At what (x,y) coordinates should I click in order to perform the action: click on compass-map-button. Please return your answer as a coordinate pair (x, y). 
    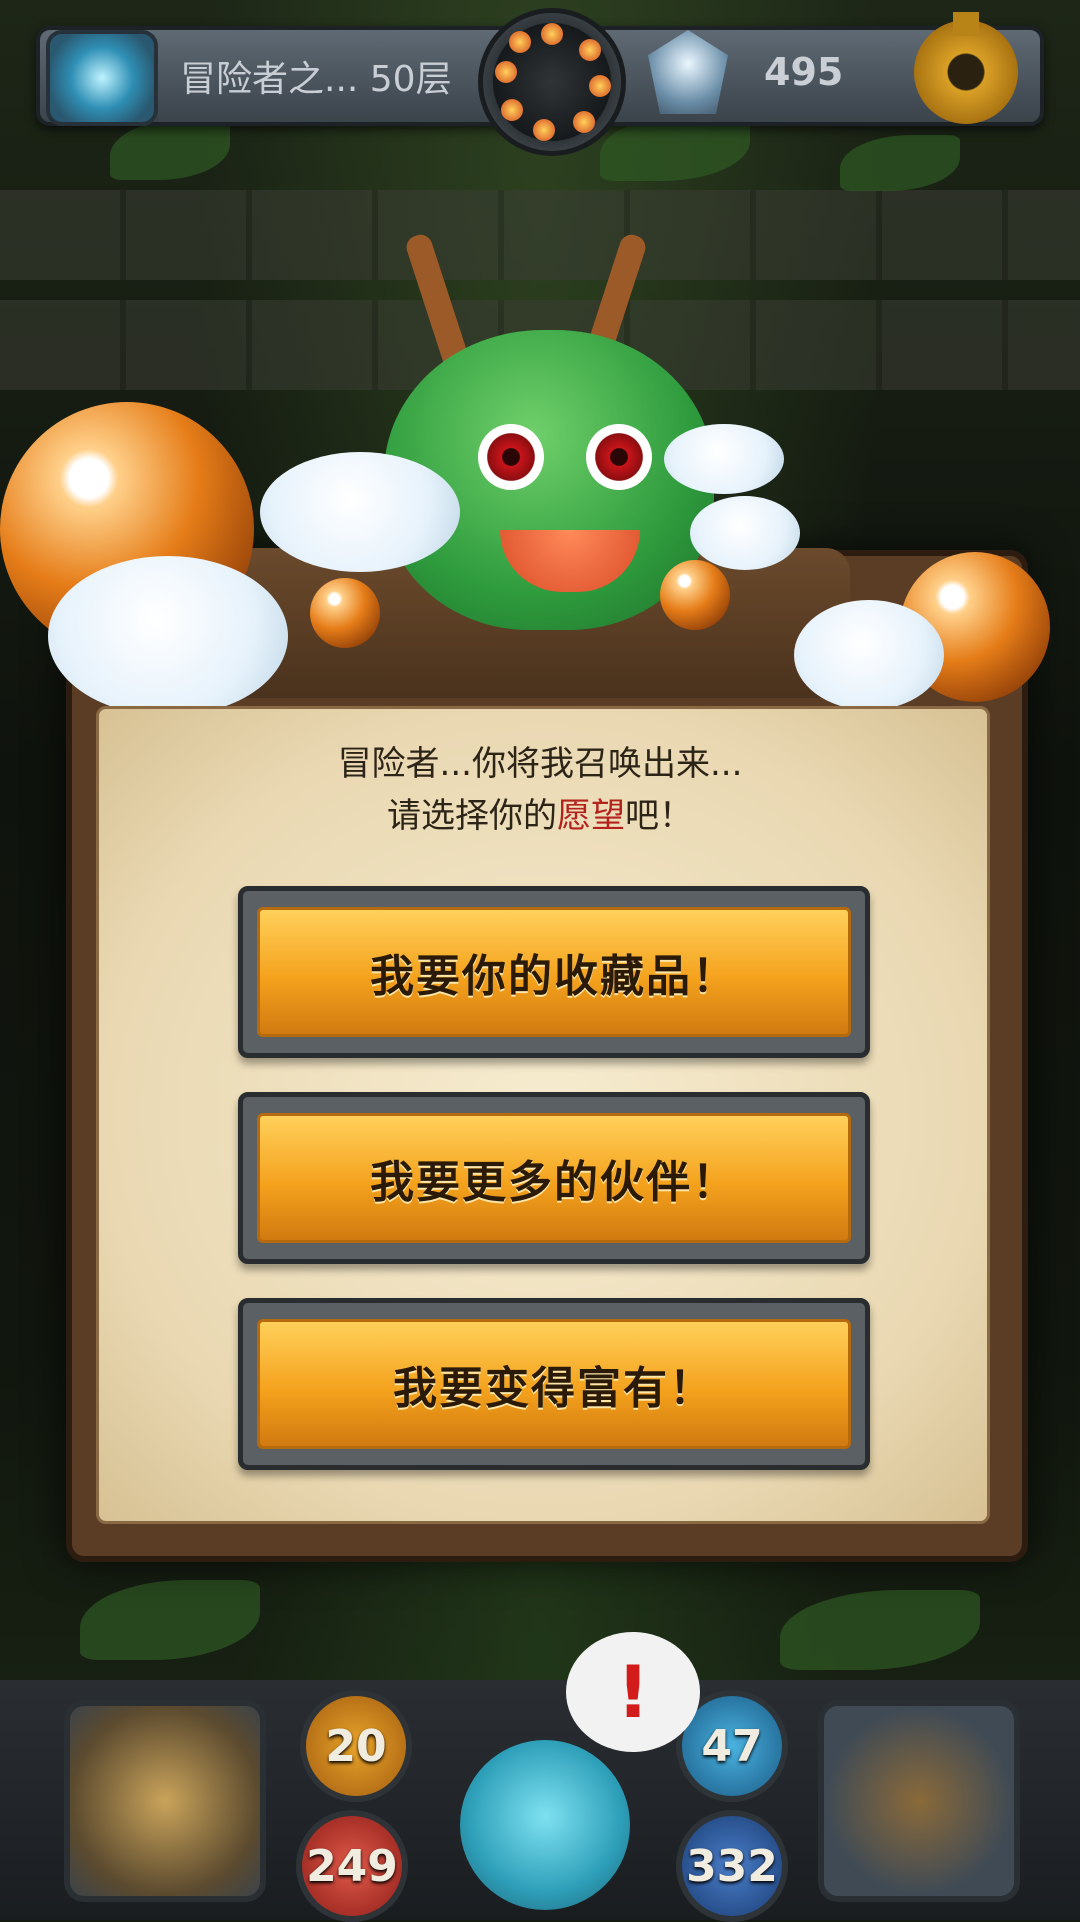
    Looking at the image, I should click on (165, 1801).